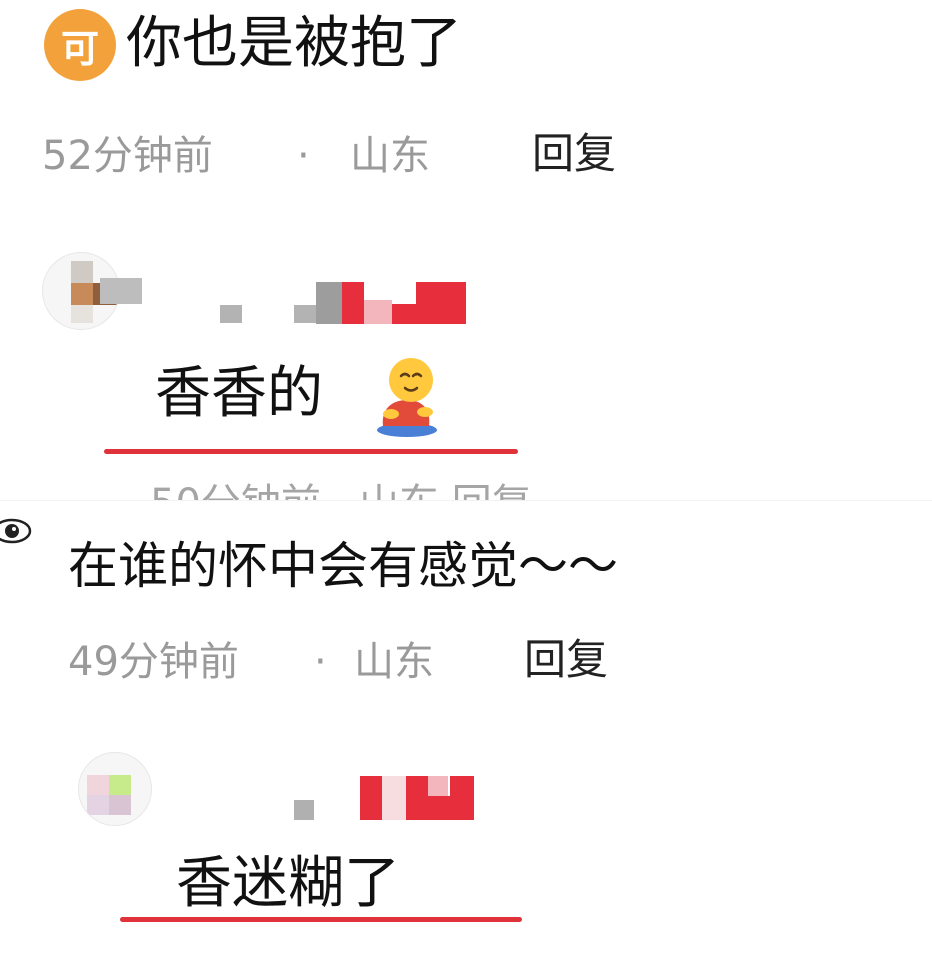 This screenshot has width=932, height=959. Describe the element at coordinates (153, 662) in the screenshot. I see `comment-time: 49分钟前` at that location.